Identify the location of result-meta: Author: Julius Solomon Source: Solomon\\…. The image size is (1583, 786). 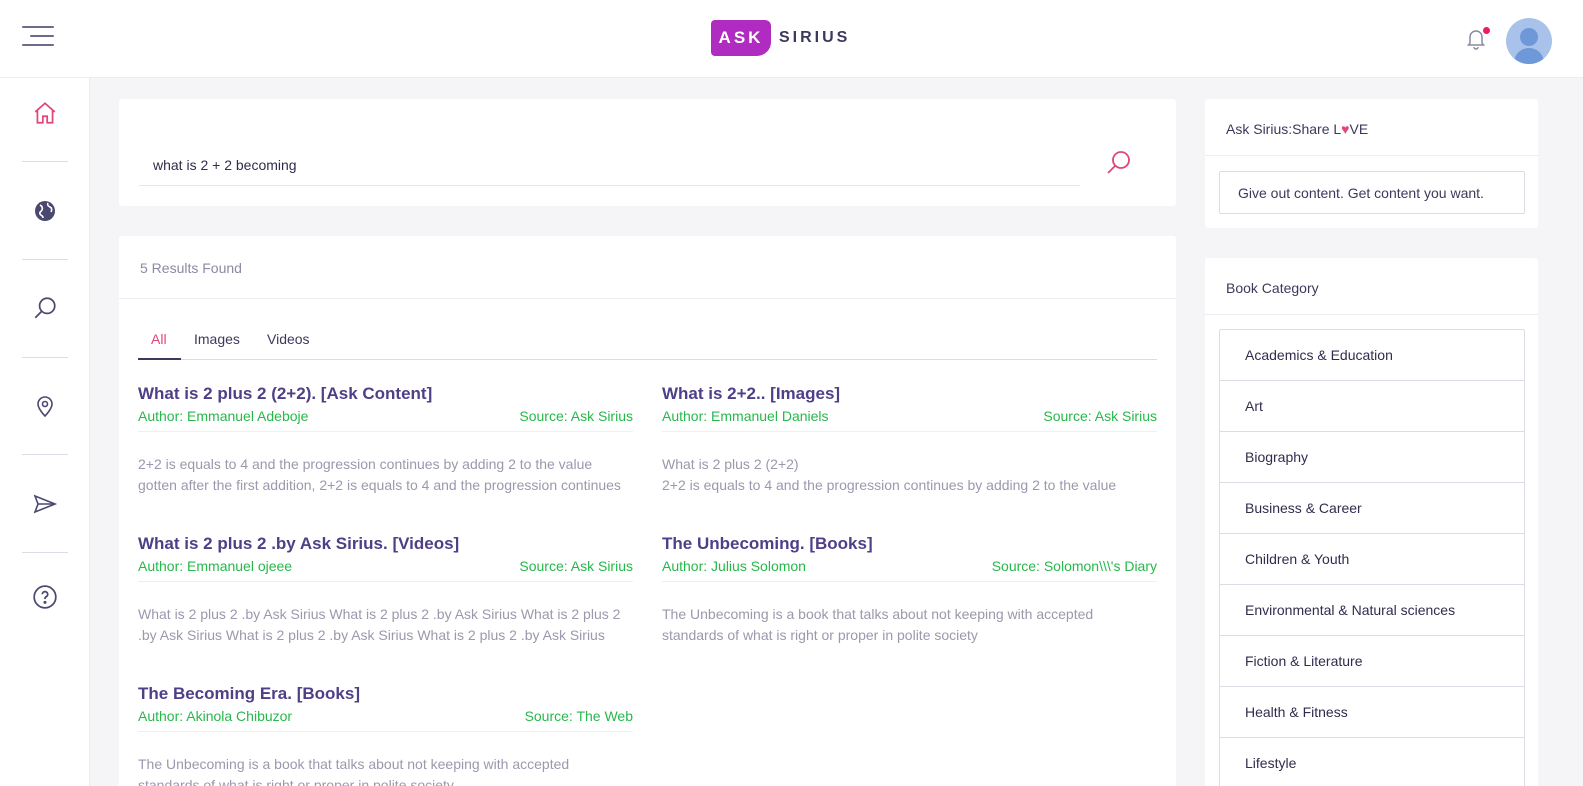
(909, 570).